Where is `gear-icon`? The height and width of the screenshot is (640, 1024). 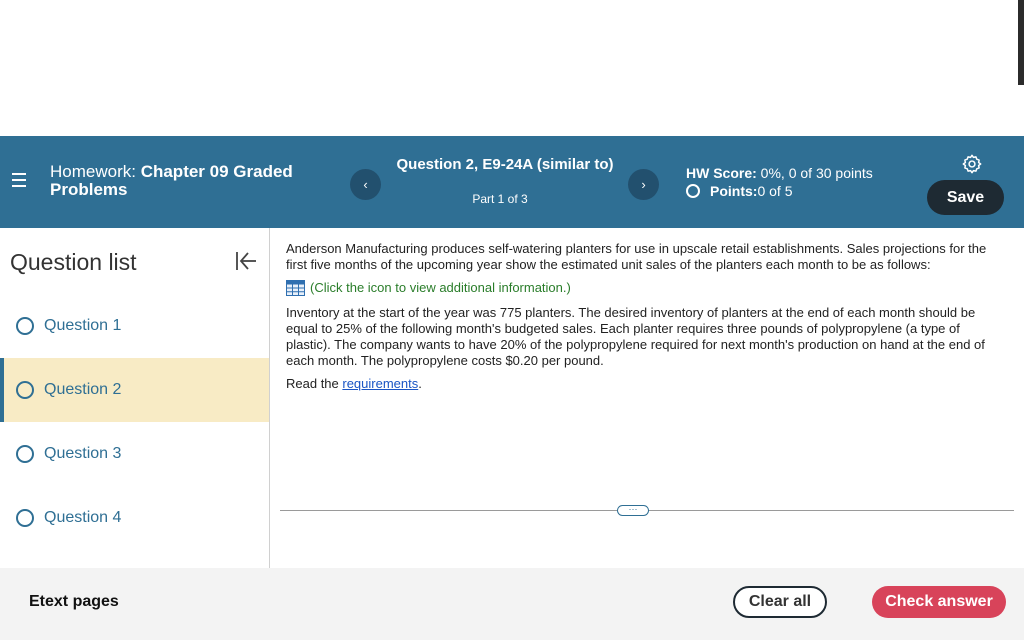
gear-icon is located at coordinates (972, 164).